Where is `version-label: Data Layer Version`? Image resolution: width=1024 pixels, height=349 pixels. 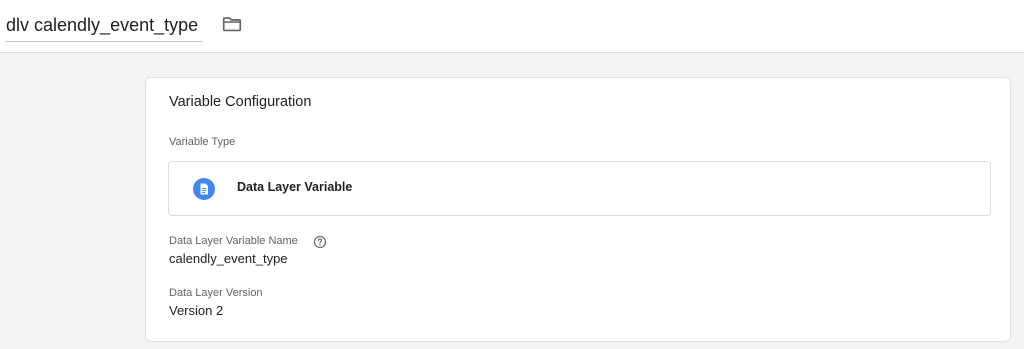 version-label: Data Layer Version is located at coordinates (216, 293).